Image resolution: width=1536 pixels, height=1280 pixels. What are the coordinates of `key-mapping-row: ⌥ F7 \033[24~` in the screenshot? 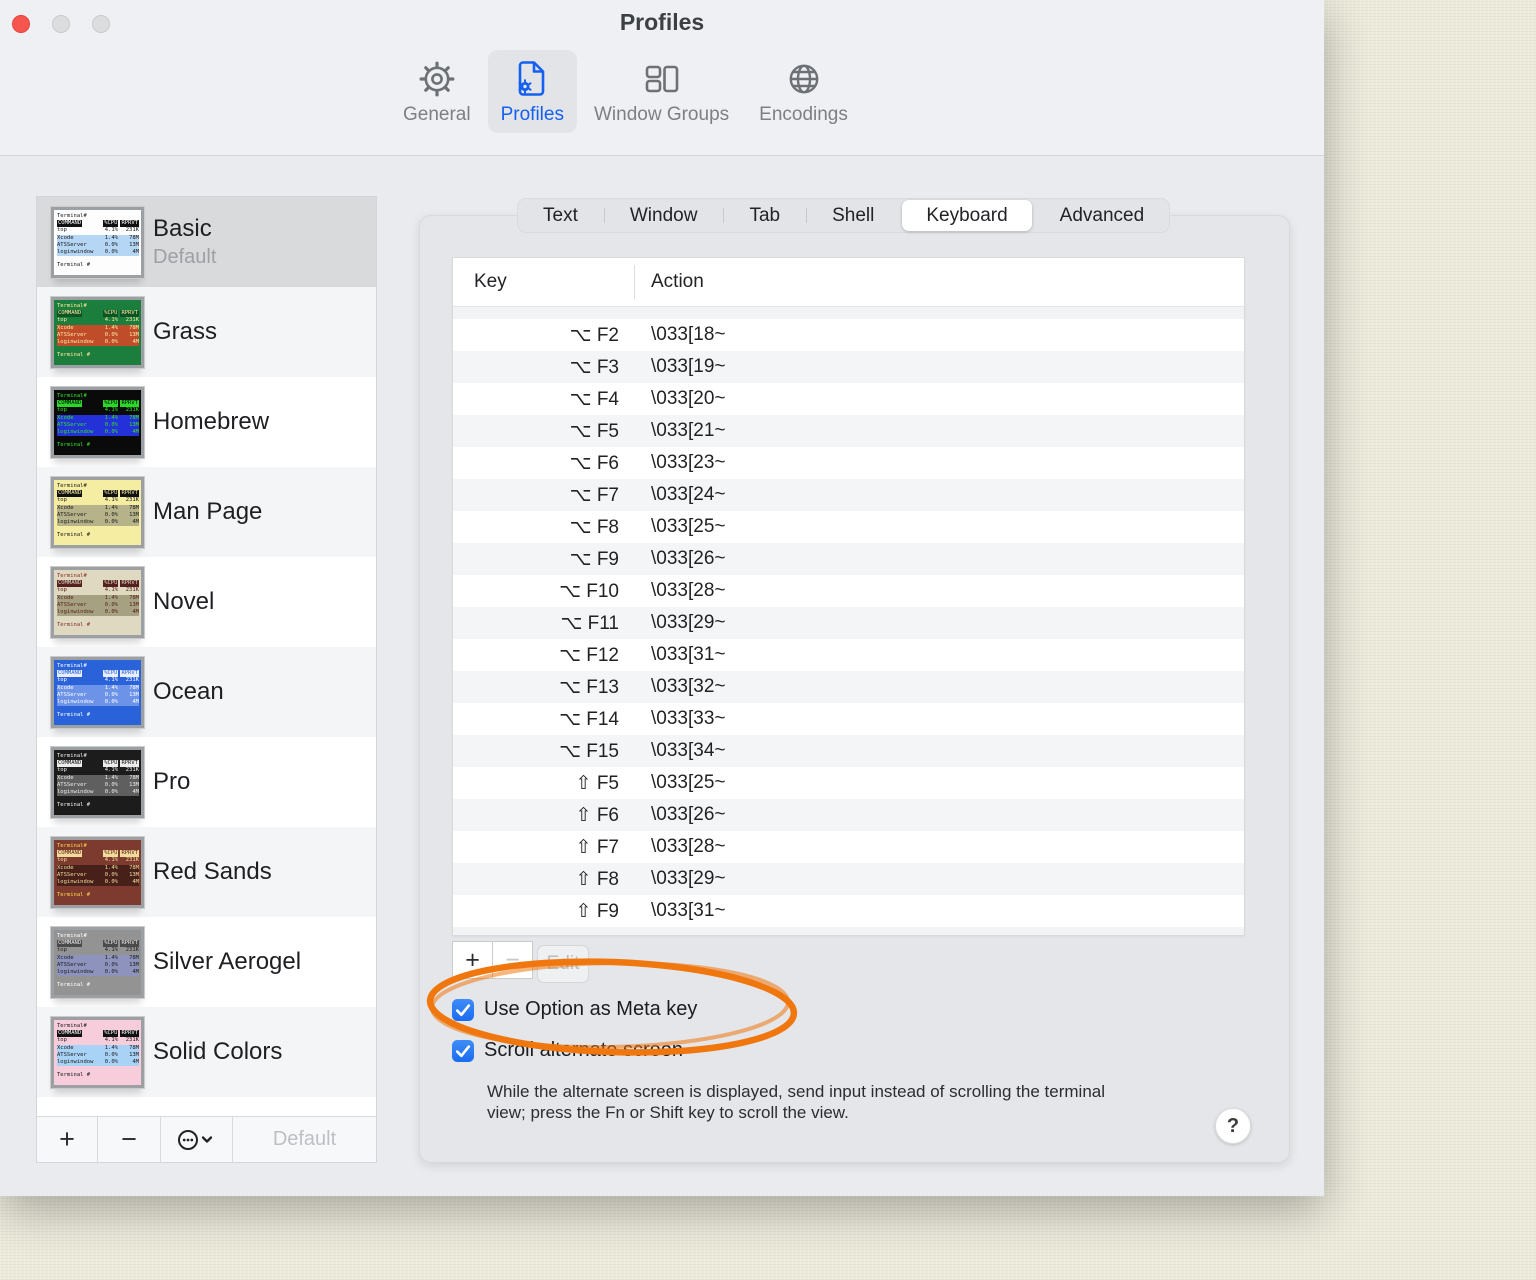 It's located at (848, 495).